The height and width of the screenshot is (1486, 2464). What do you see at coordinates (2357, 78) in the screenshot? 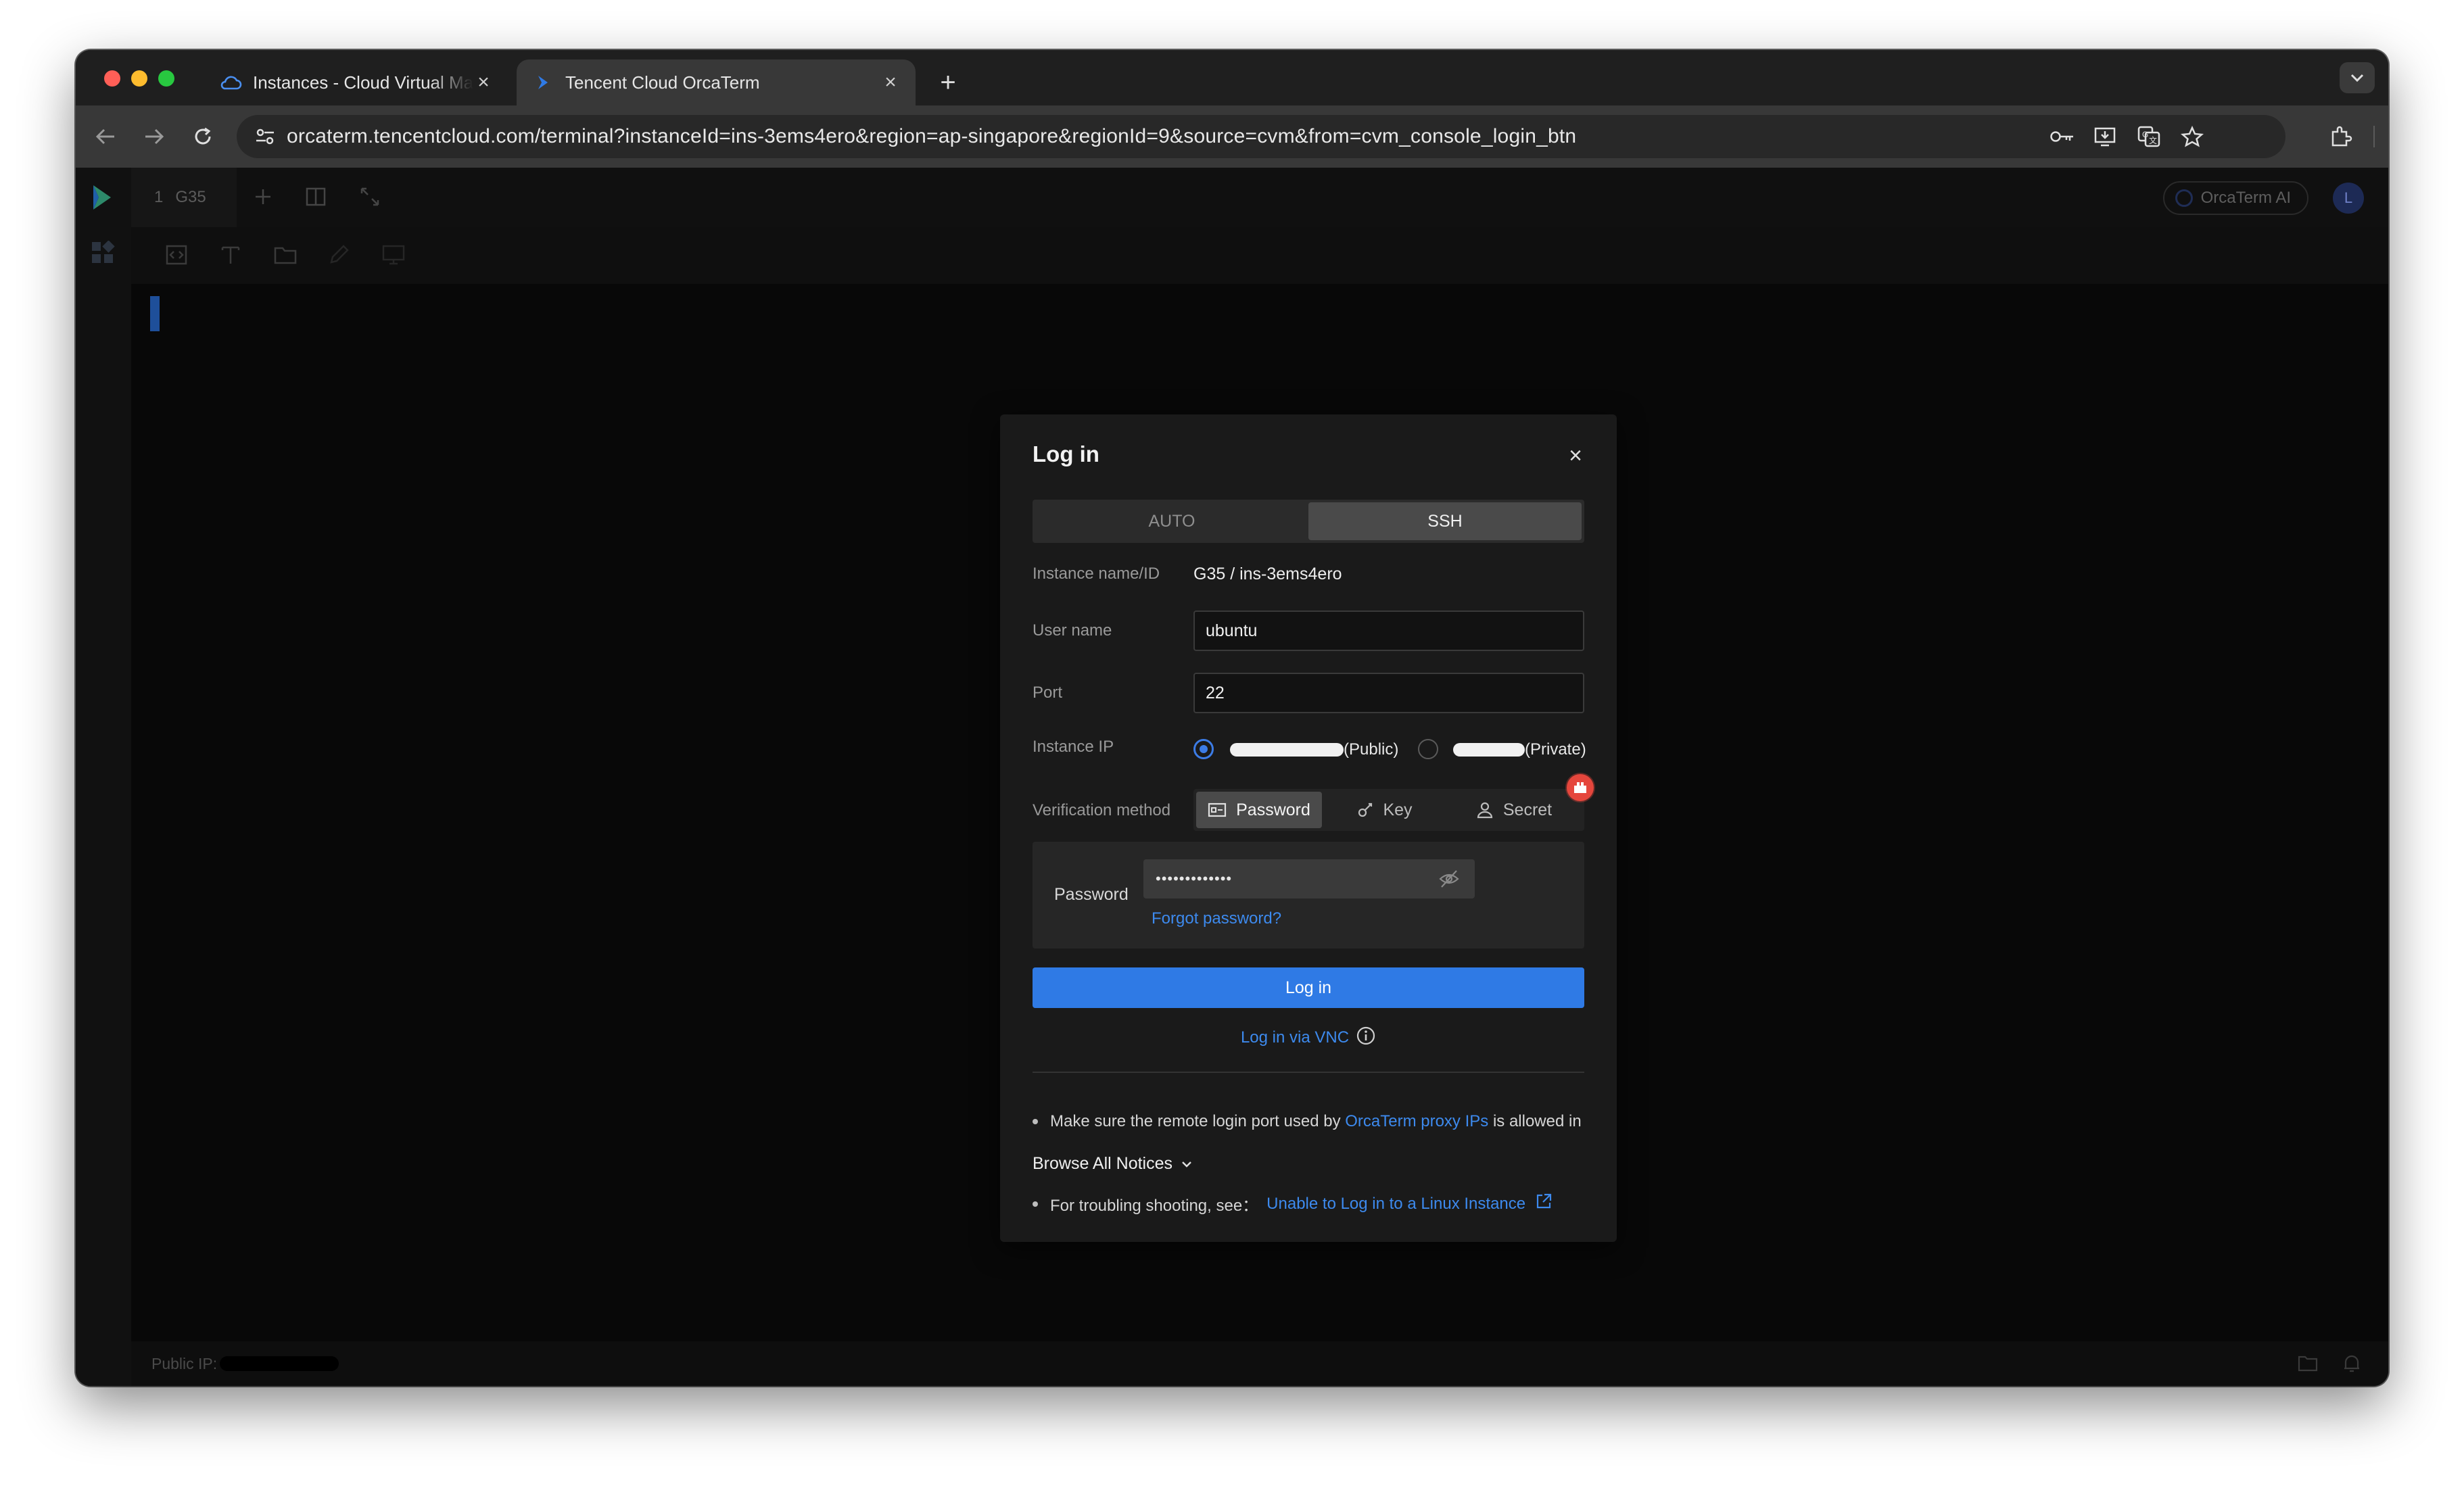
I see `tab-search-chevron-icon` at bounding box center [2357, 78].